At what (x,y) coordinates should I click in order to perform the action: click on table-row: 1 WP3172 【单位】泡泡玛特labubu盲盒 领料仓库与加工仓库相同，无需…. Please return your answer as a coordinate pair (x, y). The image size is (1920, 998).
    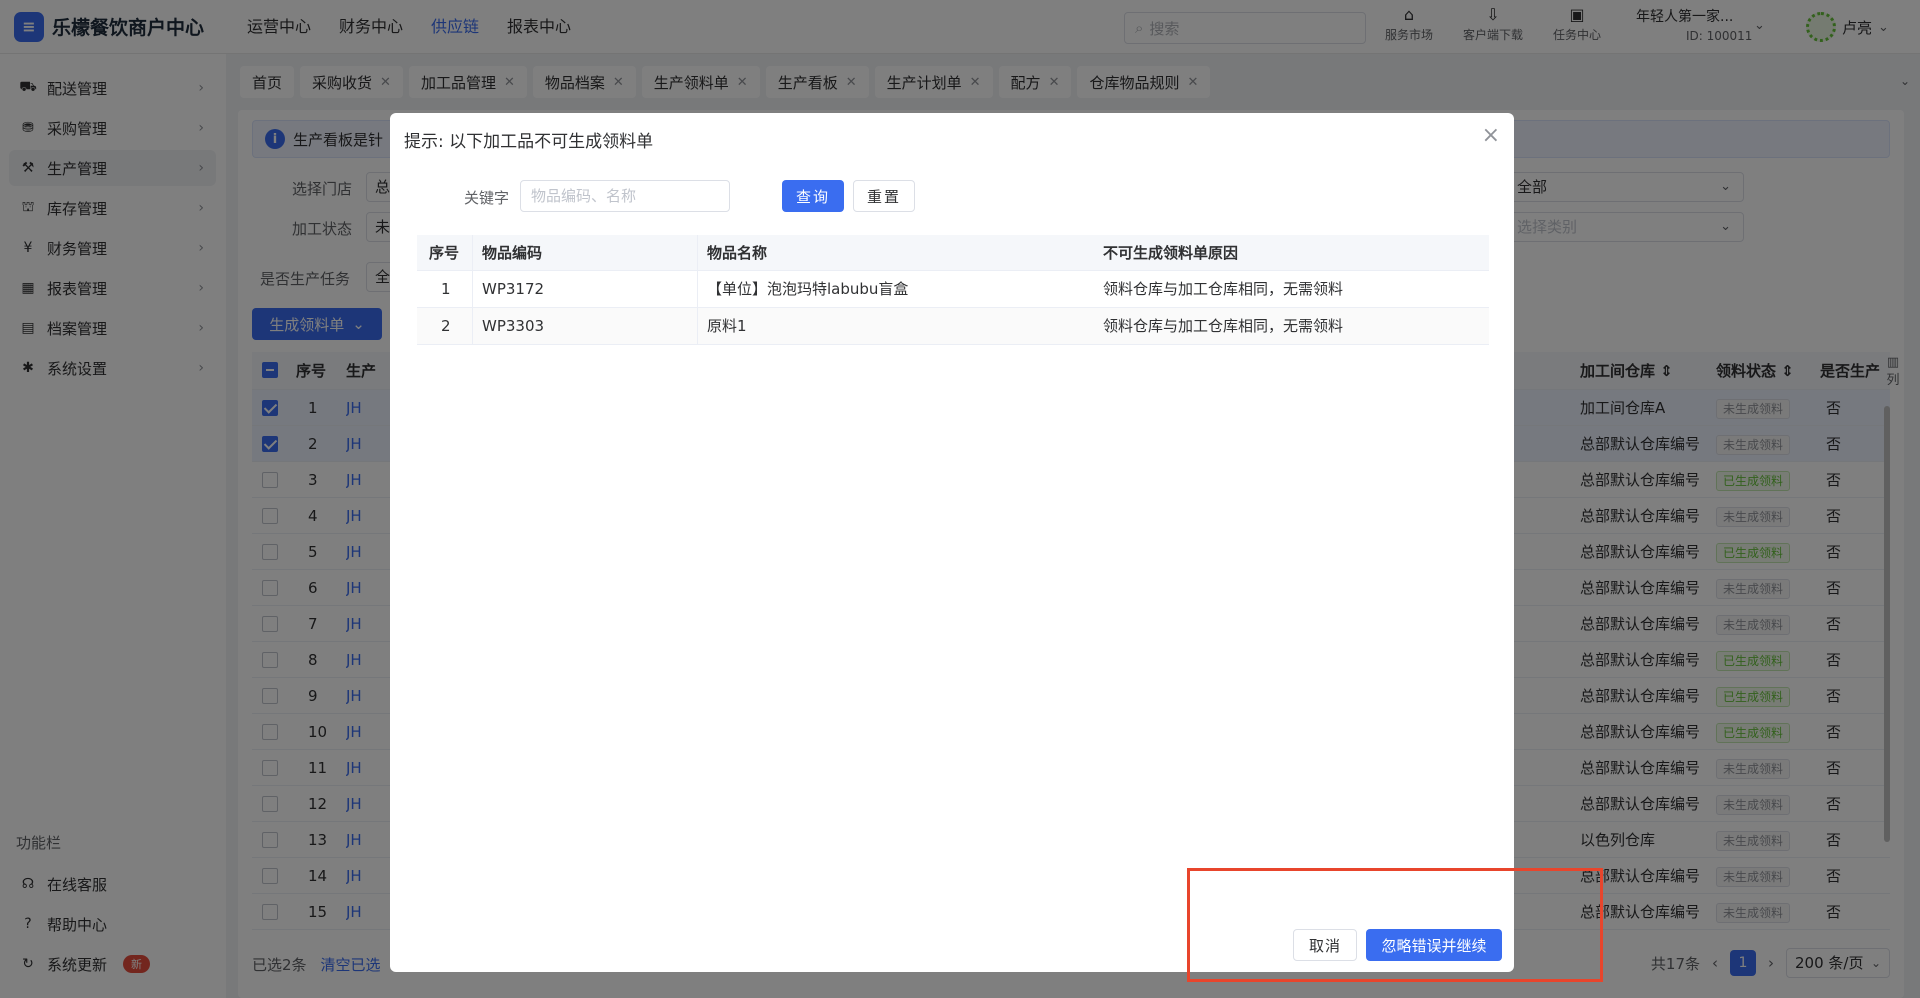
    Looking at the image, I should click on (953, 289).